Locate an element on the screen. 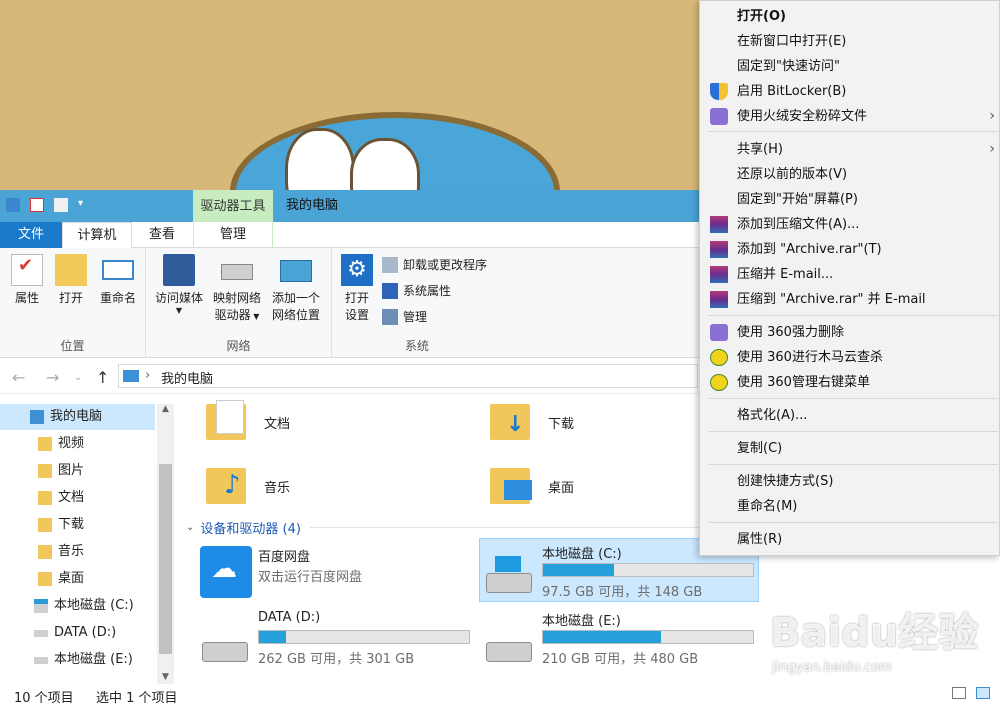 This screenshot has height=708, width=1000. access-media-button: 访问媒体 ▼ is located at coordinates (179, 284).